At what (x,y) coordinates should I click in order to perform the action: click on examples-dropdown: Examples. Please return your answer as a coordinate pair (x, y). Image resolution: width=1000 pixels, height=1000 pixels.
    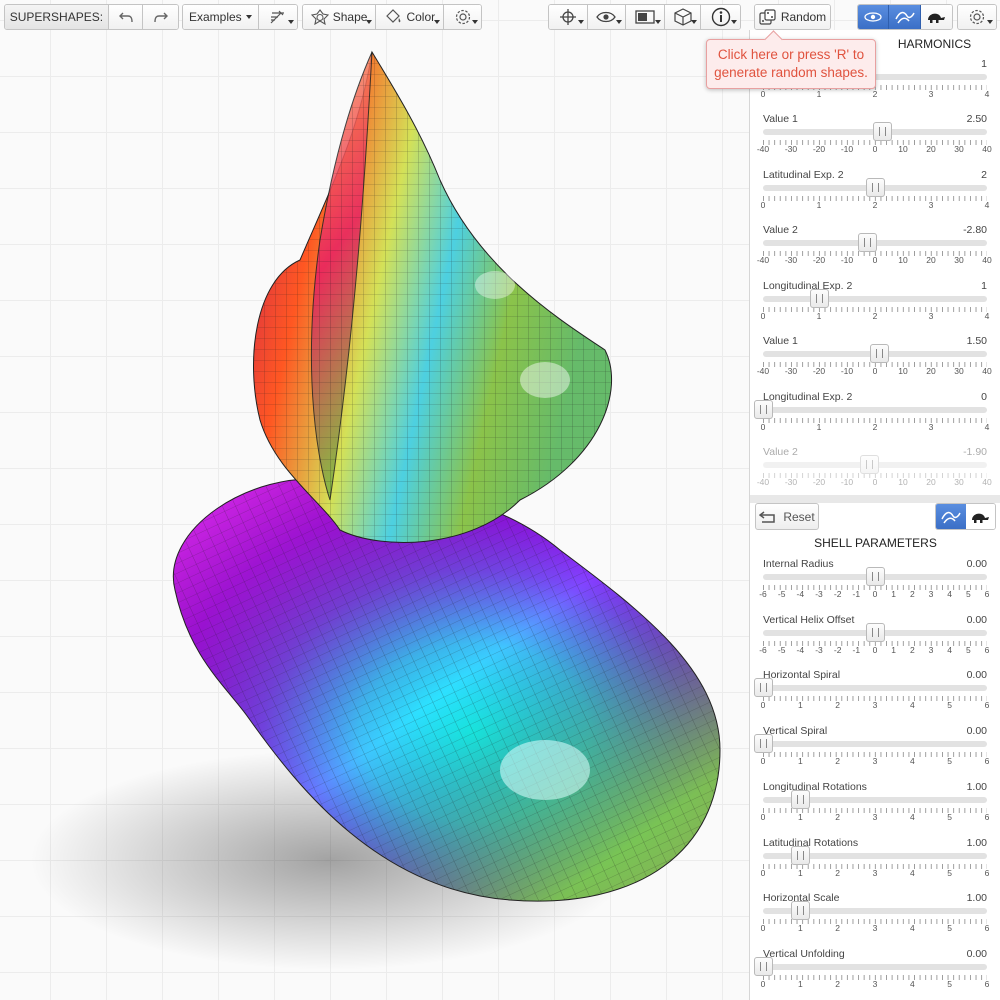
    Looking at the image, I should click on (221, 17).